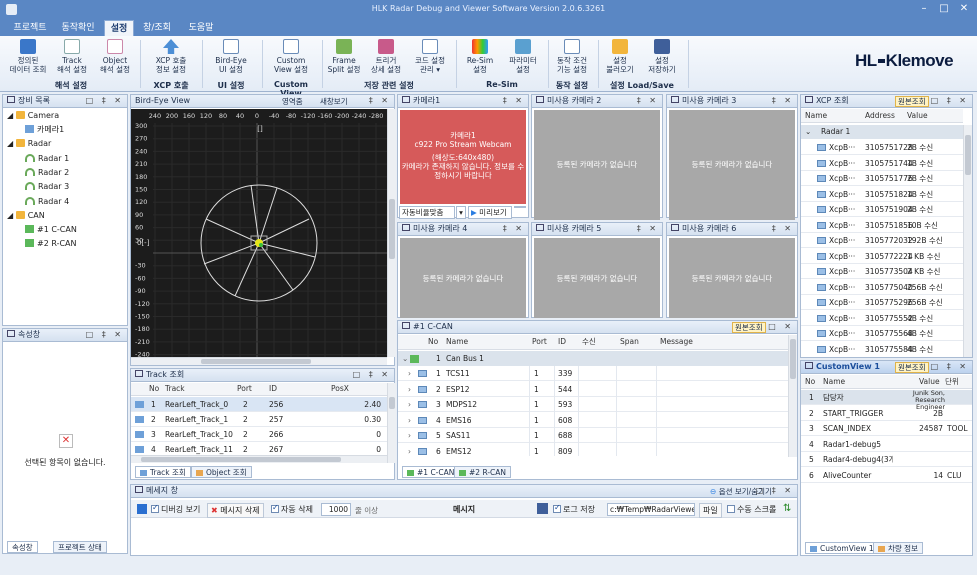 The width and height of the screenshot is (977, 575). What do you see at coordinates (480, 56) in the screenshot?
I see `resim-settings-button: Re-Sim 설정` at bounding box center [480, 56].